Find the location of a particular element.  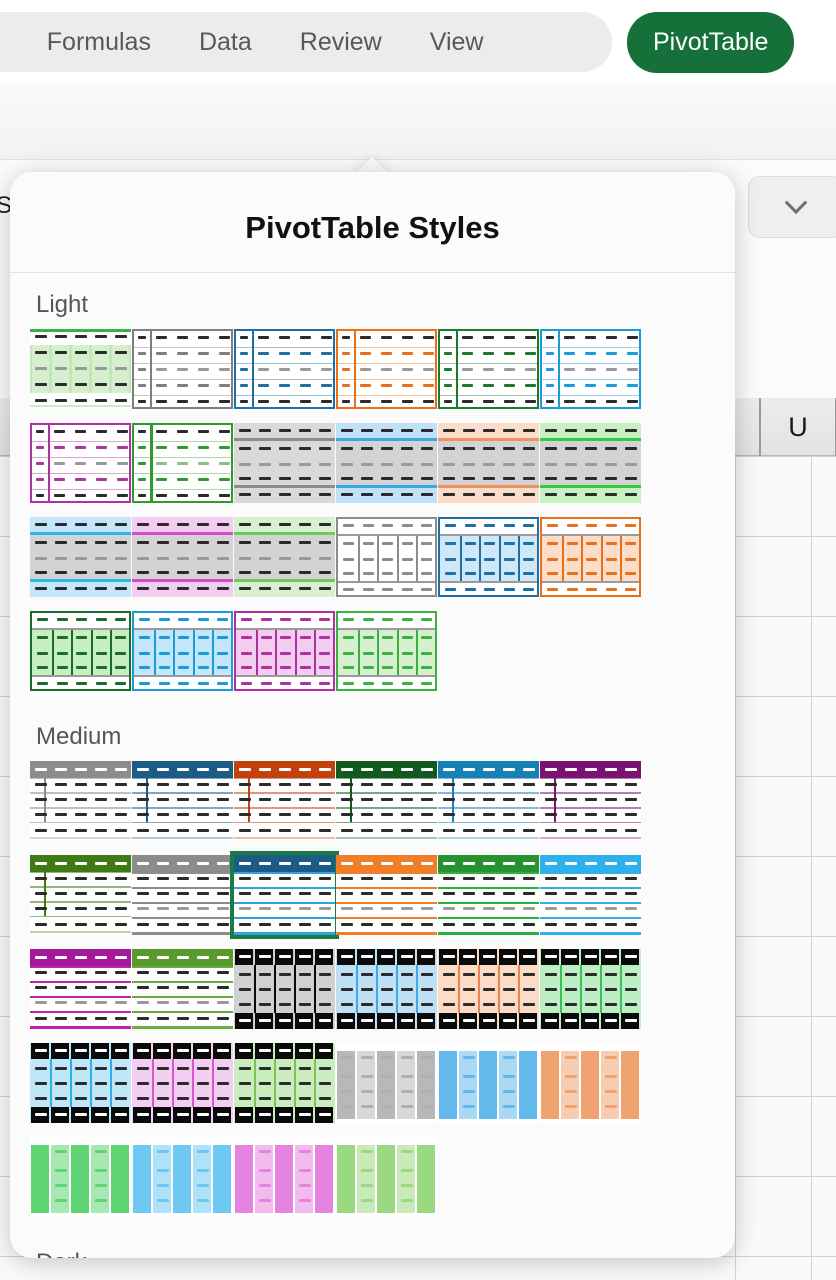

tab-pivottable-label: PivotTable is located at coordinates (711, 42).